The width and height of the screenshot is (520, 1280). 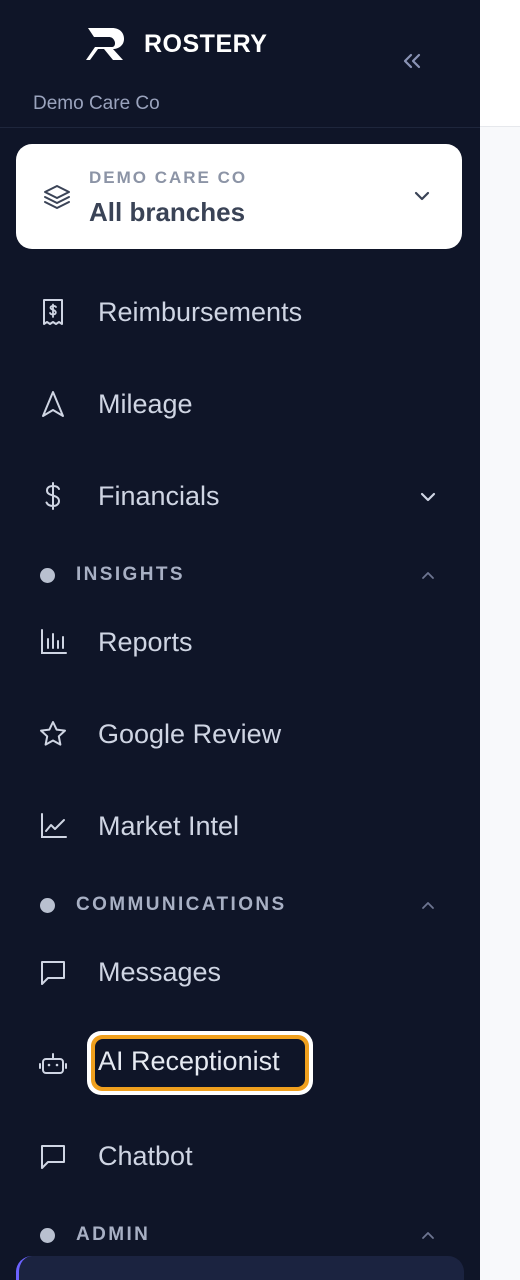 What do you see at coordinates (240, 1235) in the screenshot?
I see `section-admin: ADMIN` at bounding box center [240, 1235].